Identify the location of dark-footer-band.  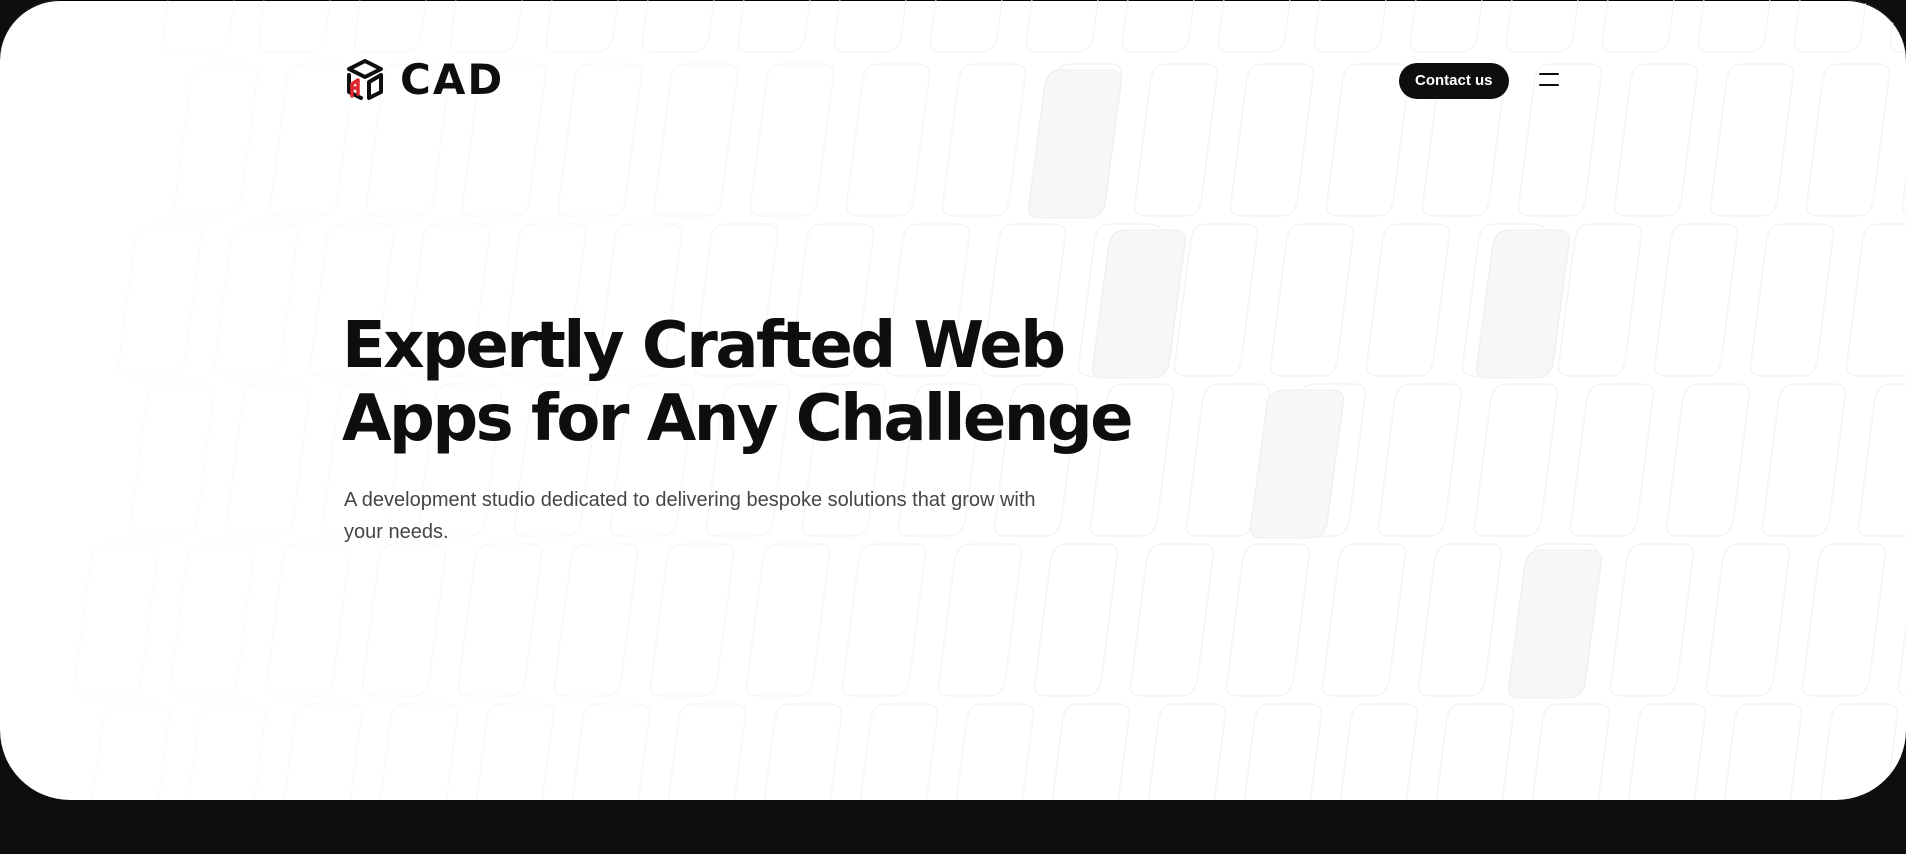
(953, 827).